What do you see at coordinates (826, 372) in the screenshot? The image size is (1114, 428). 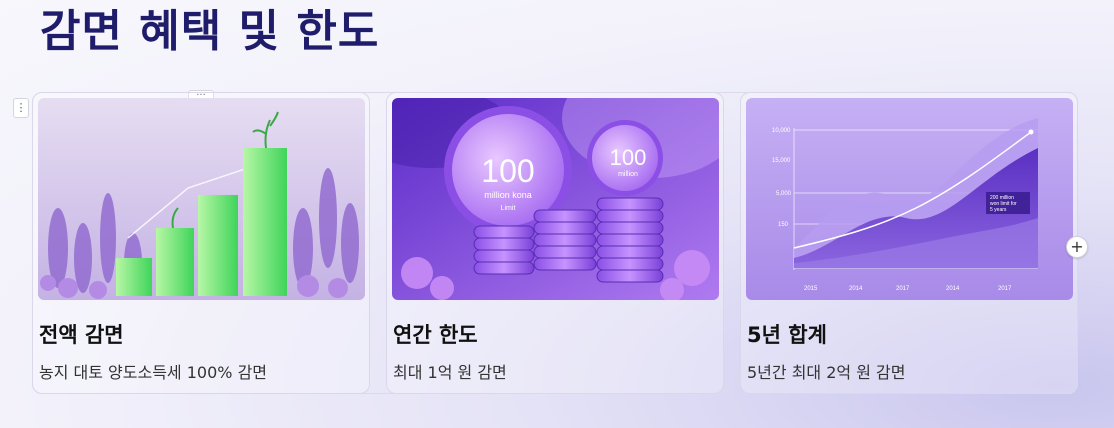 I see `card-description: 5년간 최대 2억 원 감면` at bounding box center [826, 372].